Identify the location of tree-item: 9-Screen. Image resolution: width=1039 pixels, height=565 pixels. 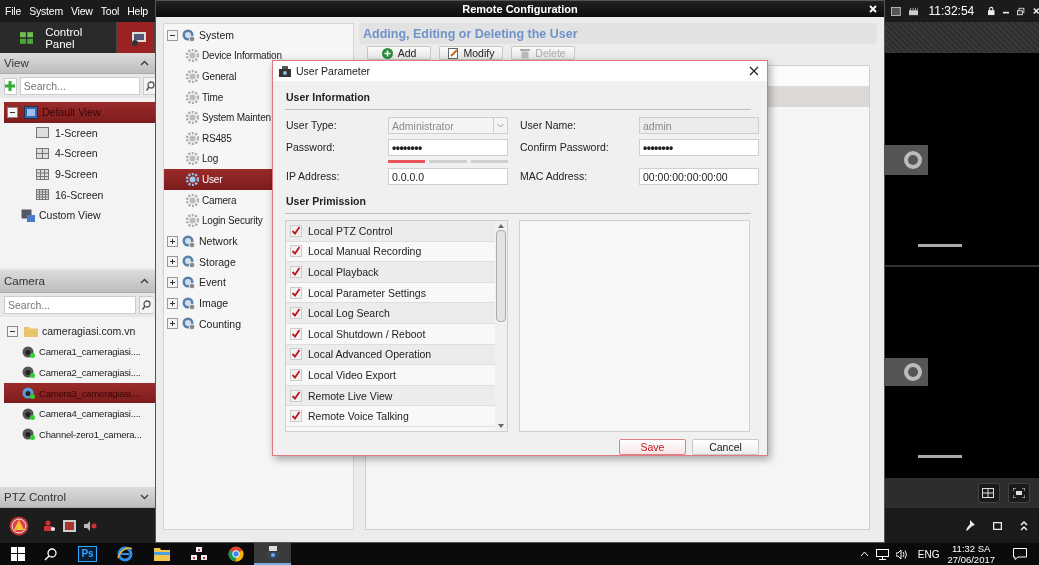
(79, 174).